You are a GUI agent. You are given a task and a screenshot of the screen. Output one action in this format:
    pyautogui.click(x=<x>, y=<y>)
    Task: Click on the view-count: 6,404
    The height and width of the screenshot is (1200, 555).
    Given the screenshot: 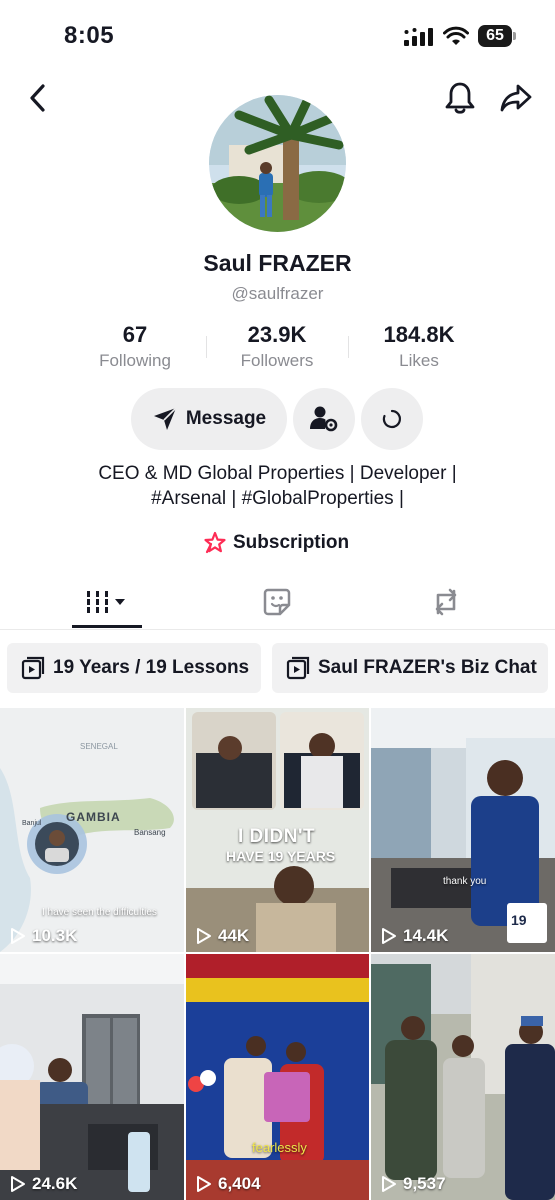 What is the action you would take?
    pyautogui.click(x=228, y=1184)
    